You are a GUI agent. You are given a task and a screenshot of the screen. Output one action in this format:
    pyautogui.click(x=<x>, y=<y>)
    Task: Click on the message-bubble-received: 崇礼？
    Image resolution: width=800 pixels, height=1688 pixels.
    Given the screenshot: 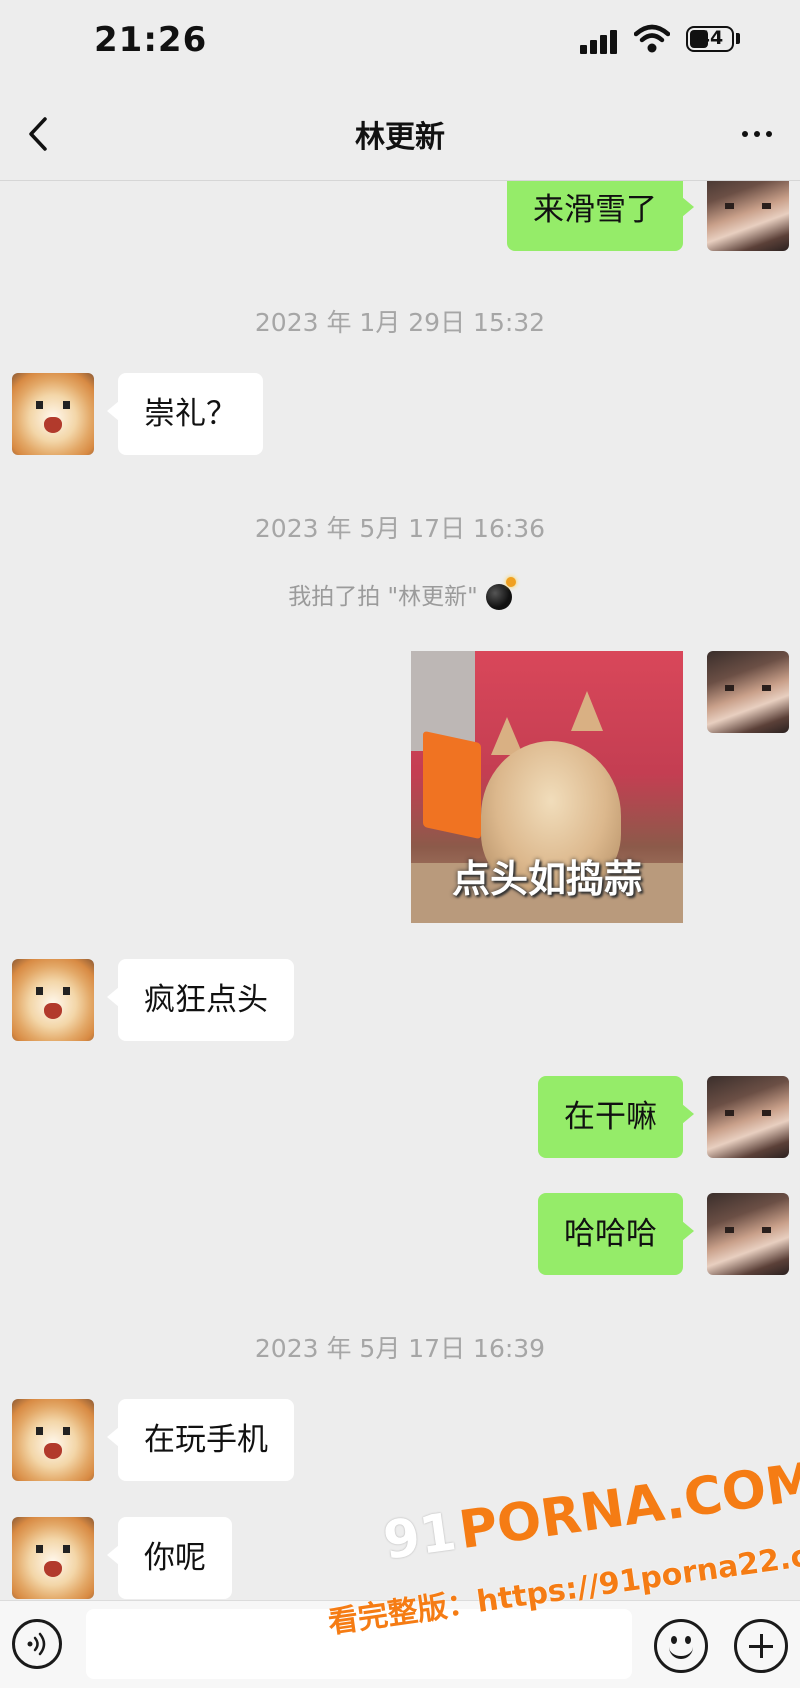 What is the action you would take?
    pyautogui.click(x=185, y=414)
    